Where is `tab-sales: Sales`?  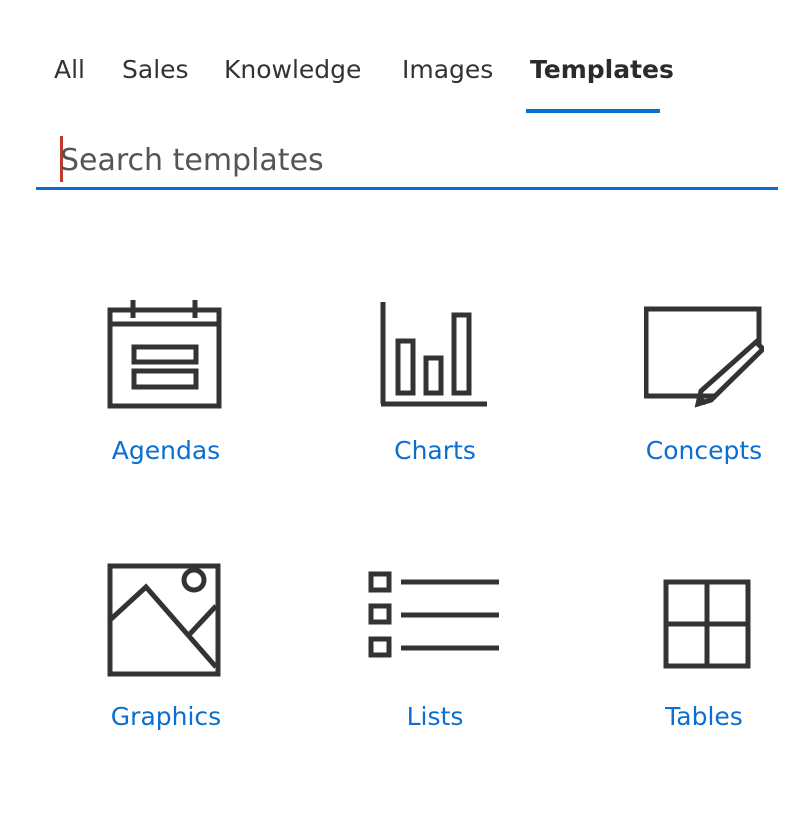 tab-sales: Sales is located at coordinates (155, 70).